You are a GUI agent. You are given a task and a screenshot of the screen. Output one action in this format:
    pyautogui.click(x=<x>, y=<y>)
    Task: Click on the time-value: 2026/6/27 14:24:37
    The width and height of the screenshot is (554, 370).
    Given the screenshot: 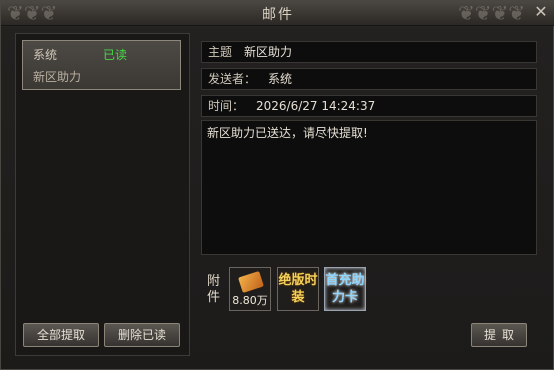 What is the action you would take?
    pyautogui.click(x=316, y=106)
    